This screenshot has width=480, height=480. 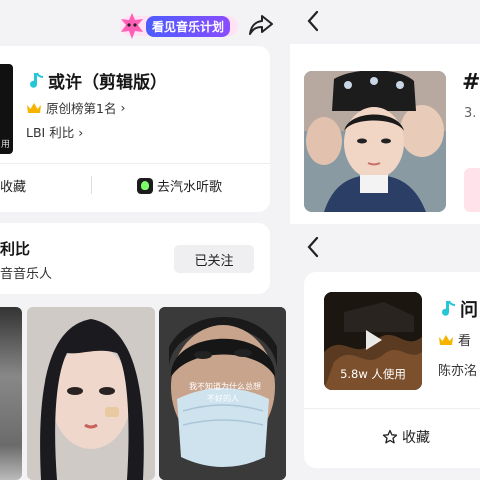 I want to click on topic-action-button, so click(x=472, y=190).